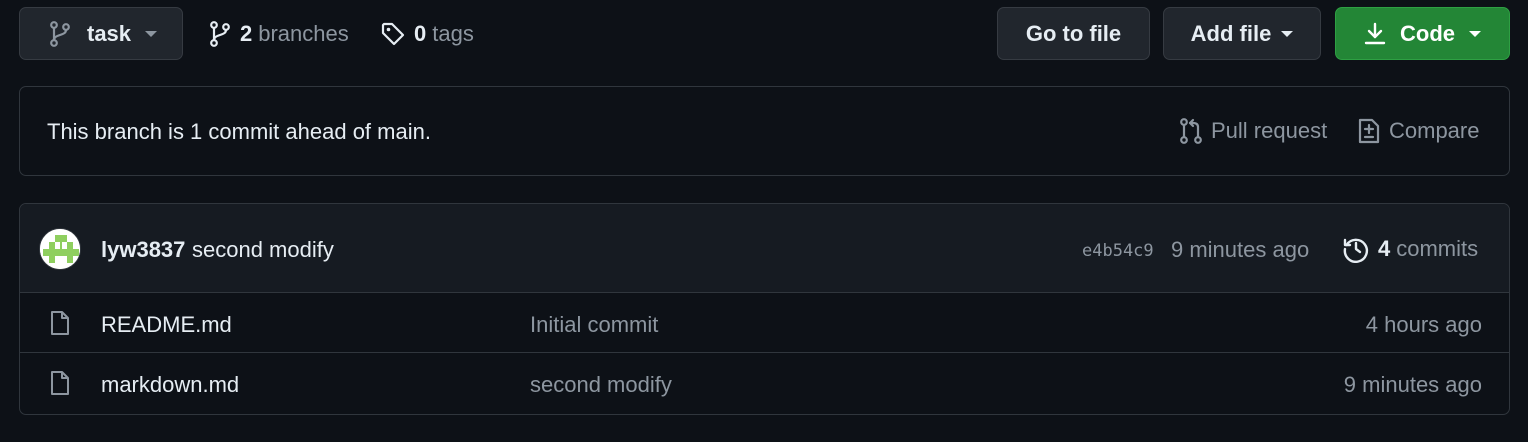 This screenshot has height=442, width=1528. I want to click on file-row: README.md Initial commit 4 hours ago, so click(764, 323).